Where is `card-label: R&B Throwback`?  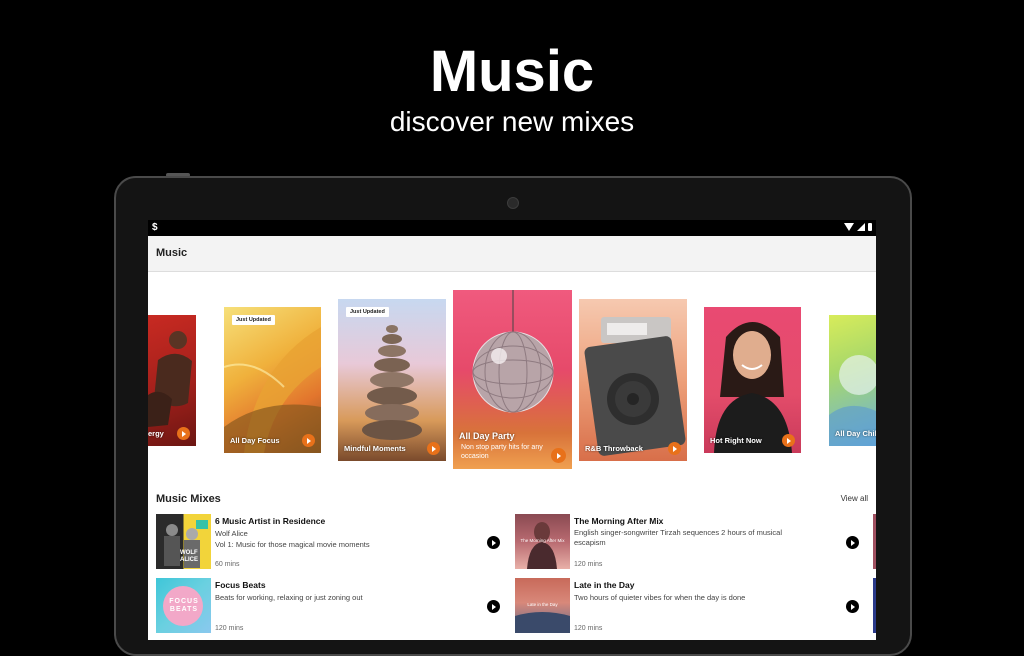 card-label: R&B Throwback is located at coordinates (614, 448).